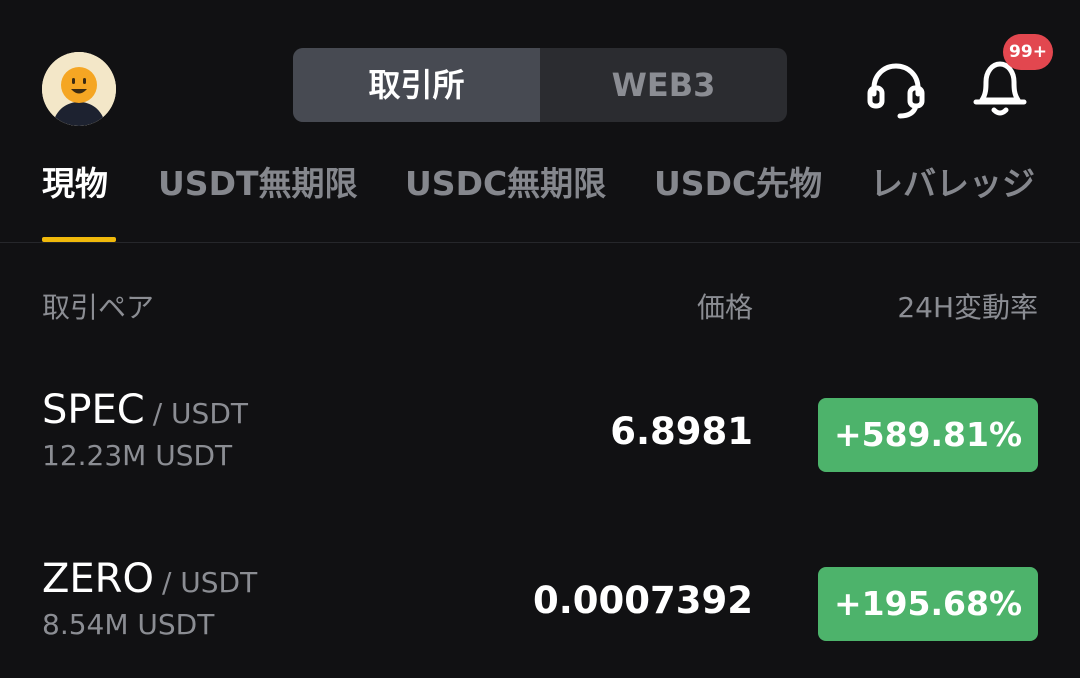 Image resolution: width=1080 pixels, height=678 pixels. Describe the element at coordinates (257, 184) in the screenshot. I see `tab-usdt-perpetual: USDT無期限` at that location.